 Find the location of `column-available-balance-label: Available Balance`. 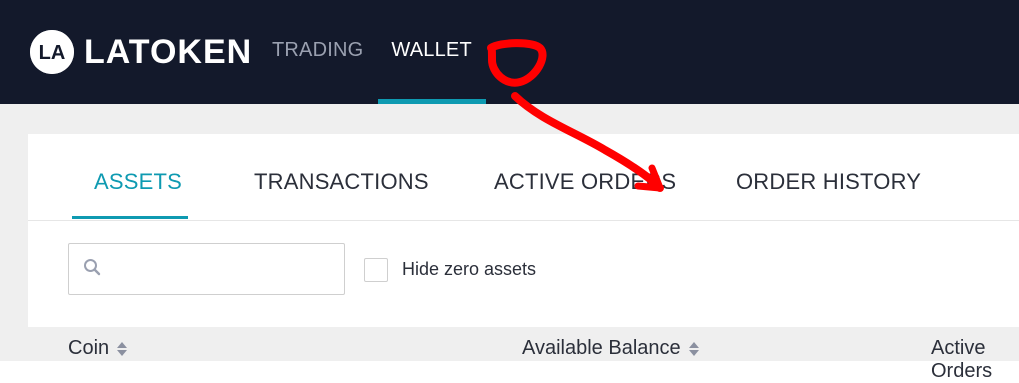

column-available-balance-label: Available Balance is located at coordinates (601, 348).